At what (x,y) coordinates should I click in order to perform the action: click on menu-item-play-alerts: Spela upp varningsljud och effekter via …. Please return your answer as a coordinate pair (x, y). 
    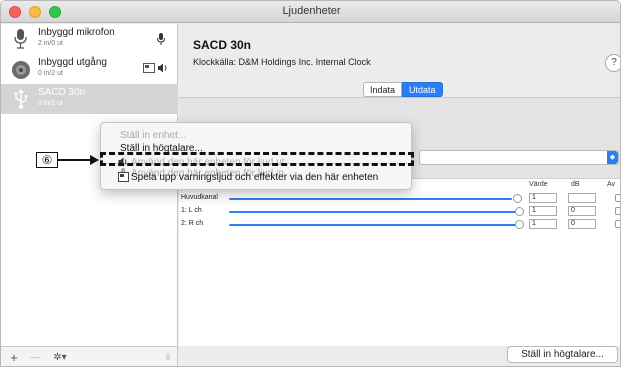
    Looking at the image, I should click on (257, 177).